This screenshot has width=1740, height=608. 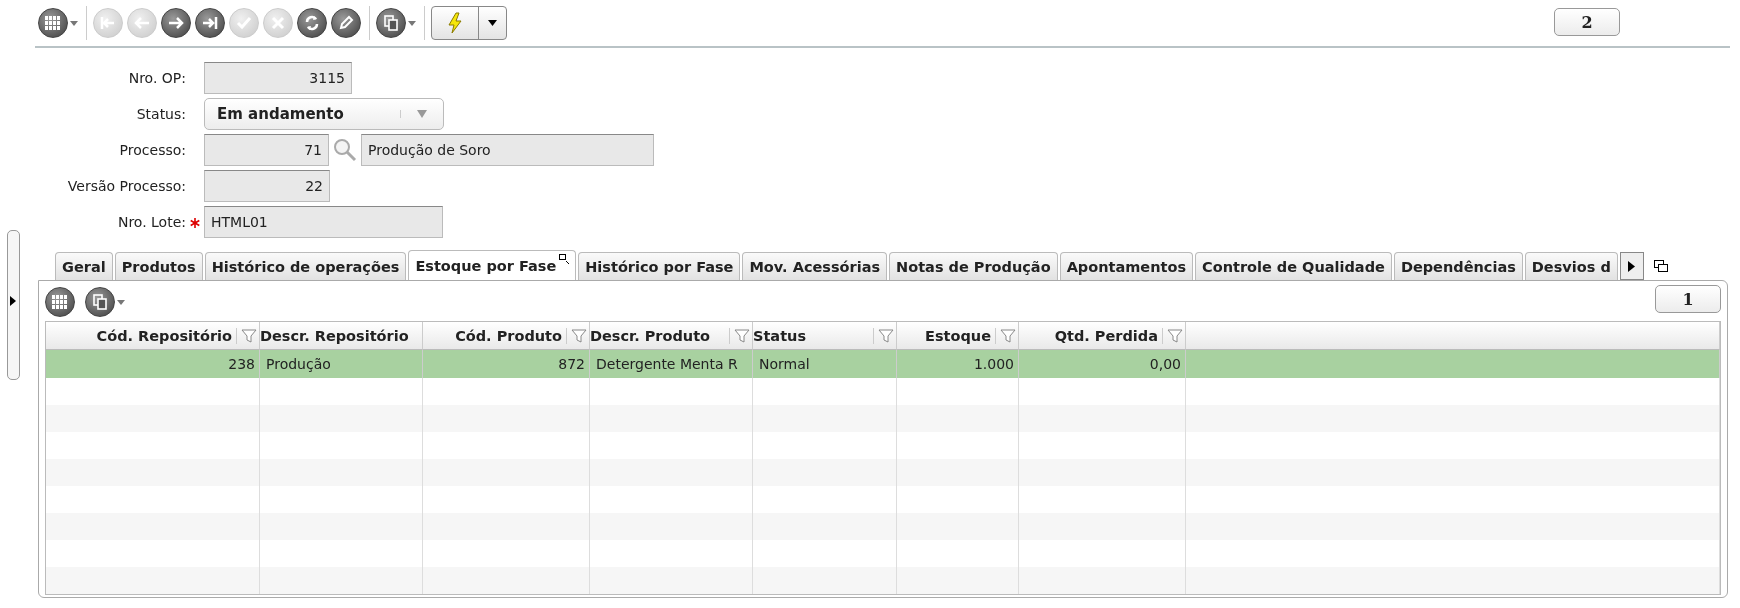 I want to click on last-record-button, so click(x=210, y=23).